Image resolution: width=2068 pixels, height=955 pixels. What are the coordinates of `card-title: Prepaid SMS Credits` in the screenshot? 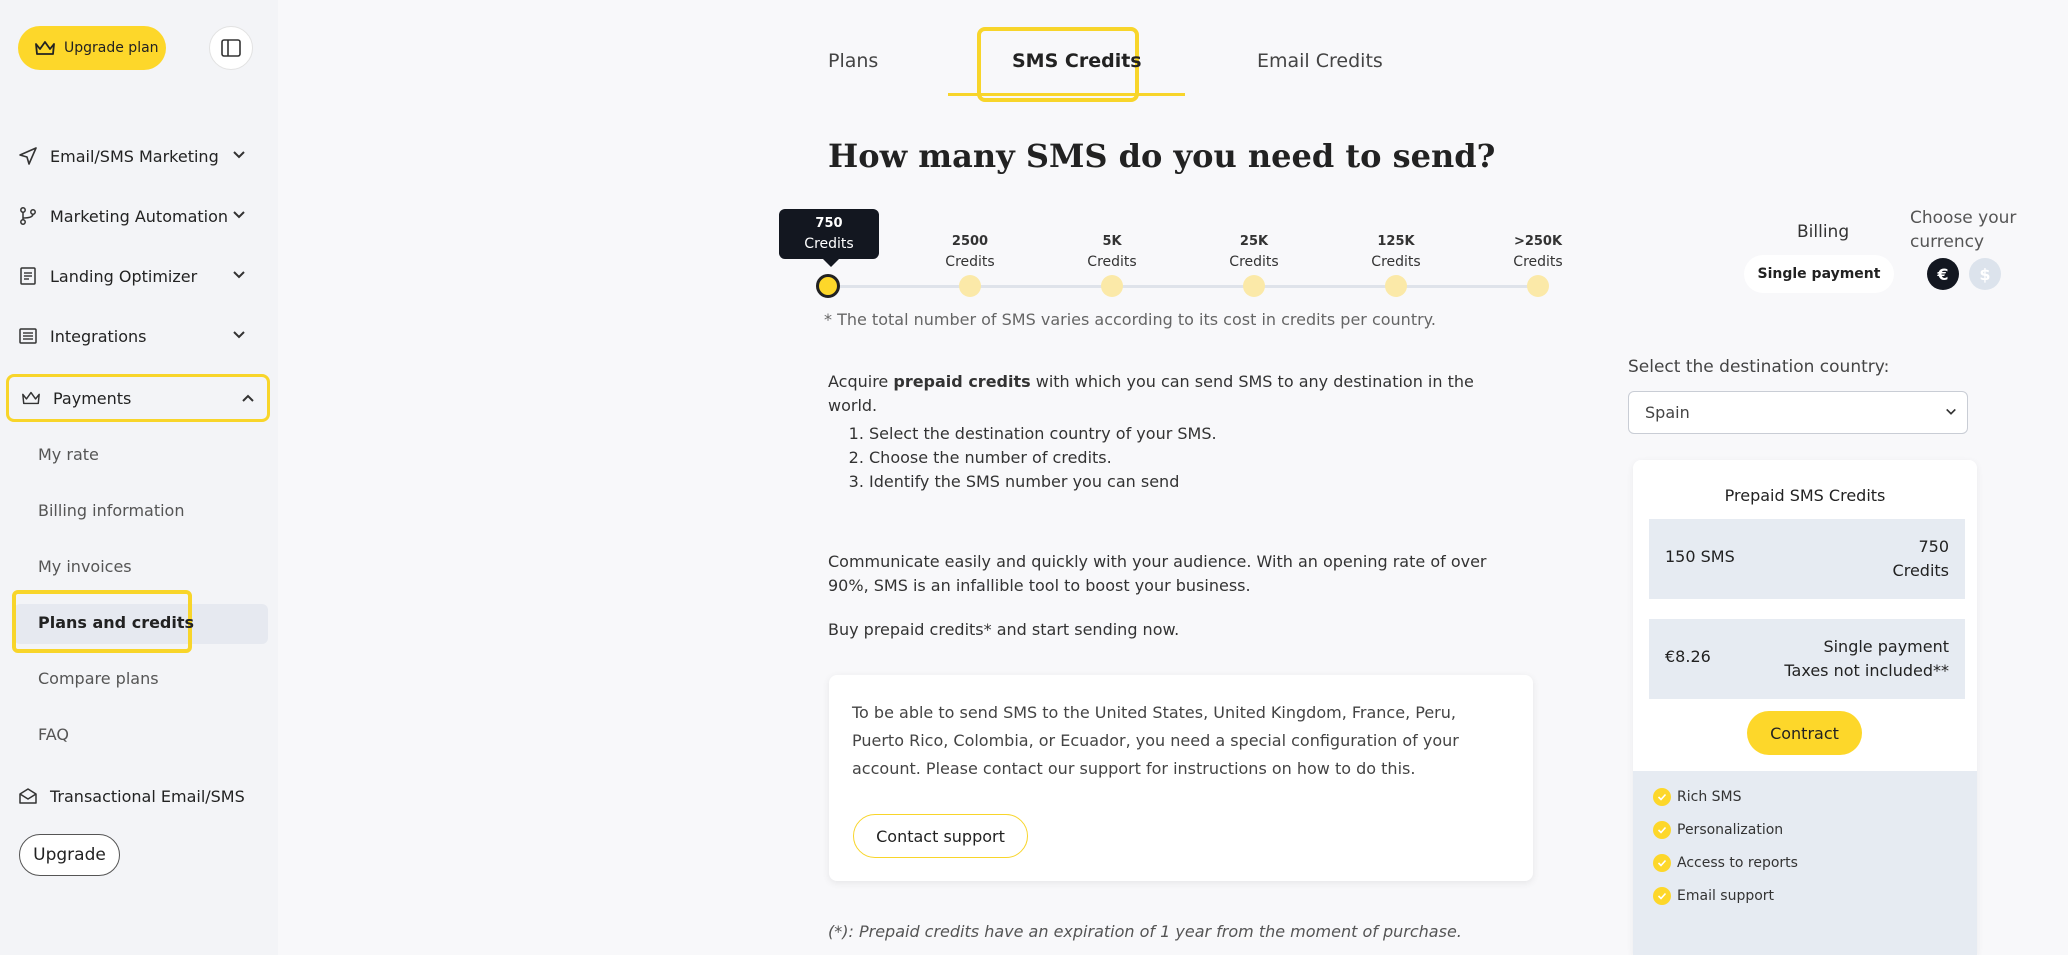 It's located at (1805, 495).